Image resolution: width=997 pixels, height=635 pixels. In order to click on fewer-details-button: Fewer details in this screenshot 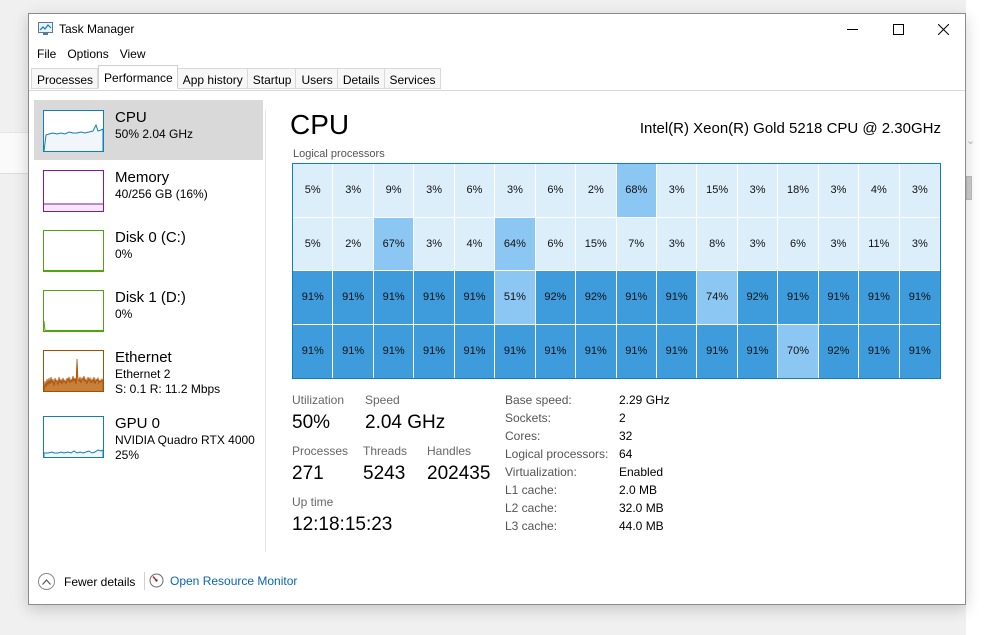, I will do `click(86, 581)`.